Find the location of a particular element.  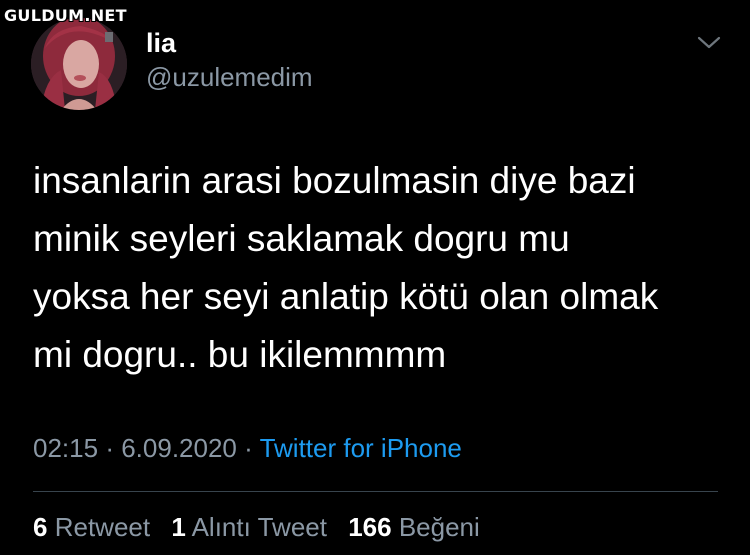

tweet-time: 02:15 is located at coordinates (66, 448).